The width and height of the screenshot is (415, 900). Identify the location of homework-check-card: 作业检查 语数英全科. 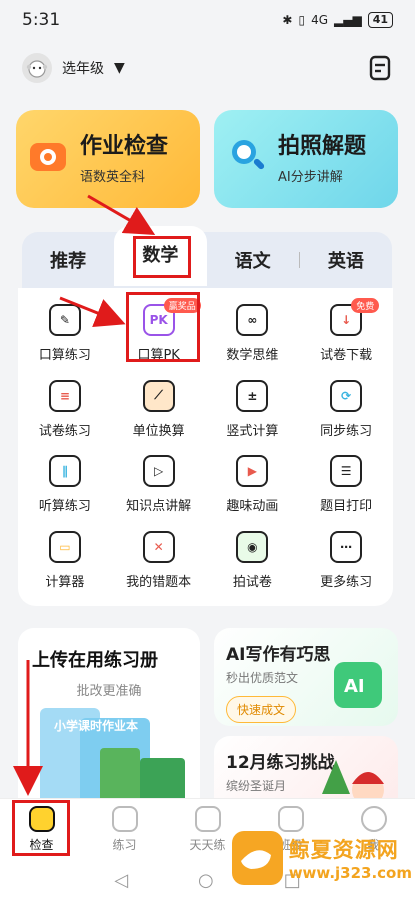
(108, 159).